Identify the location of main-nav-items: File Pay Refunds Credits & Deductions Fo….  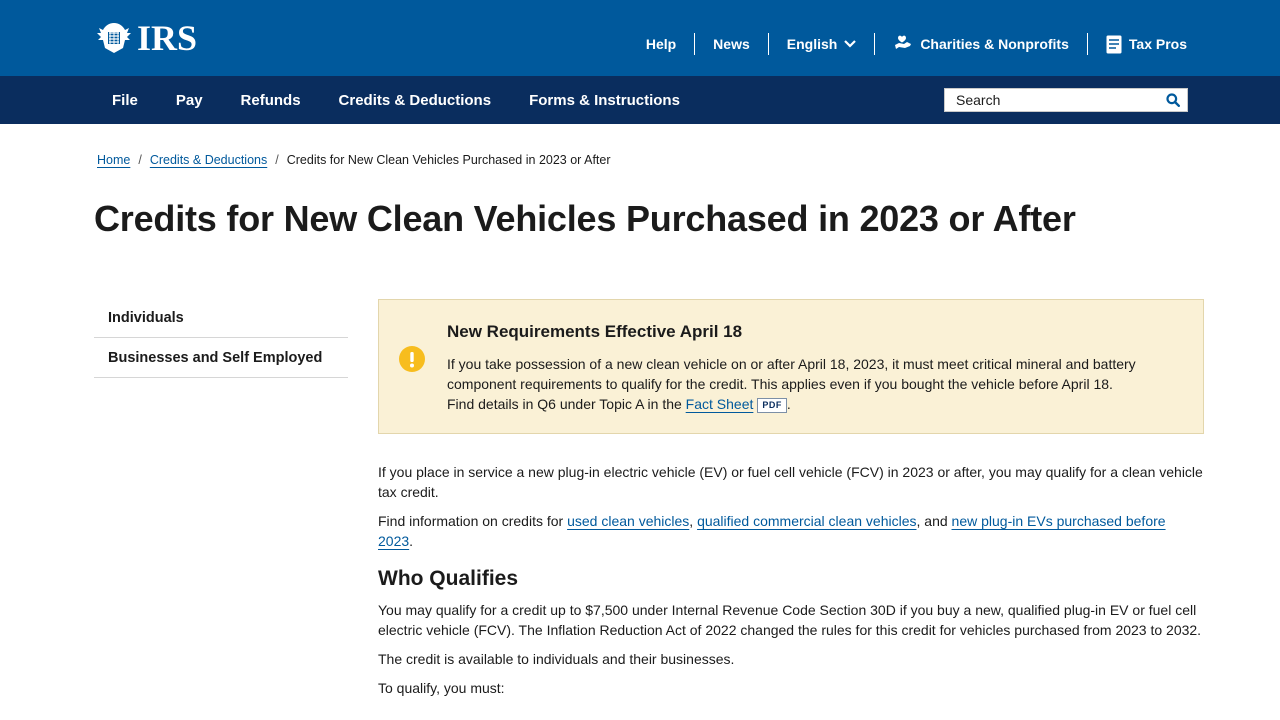
(396, 100).